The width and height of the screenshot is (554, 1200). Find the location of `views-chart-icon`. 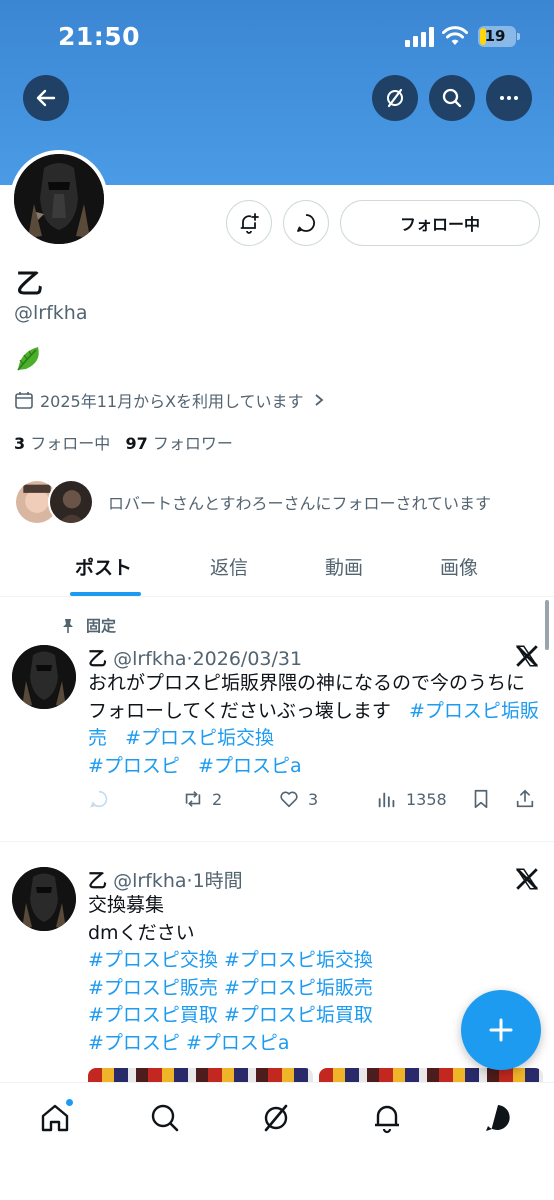

views-chart-icon is located at coordinates (386, 800).